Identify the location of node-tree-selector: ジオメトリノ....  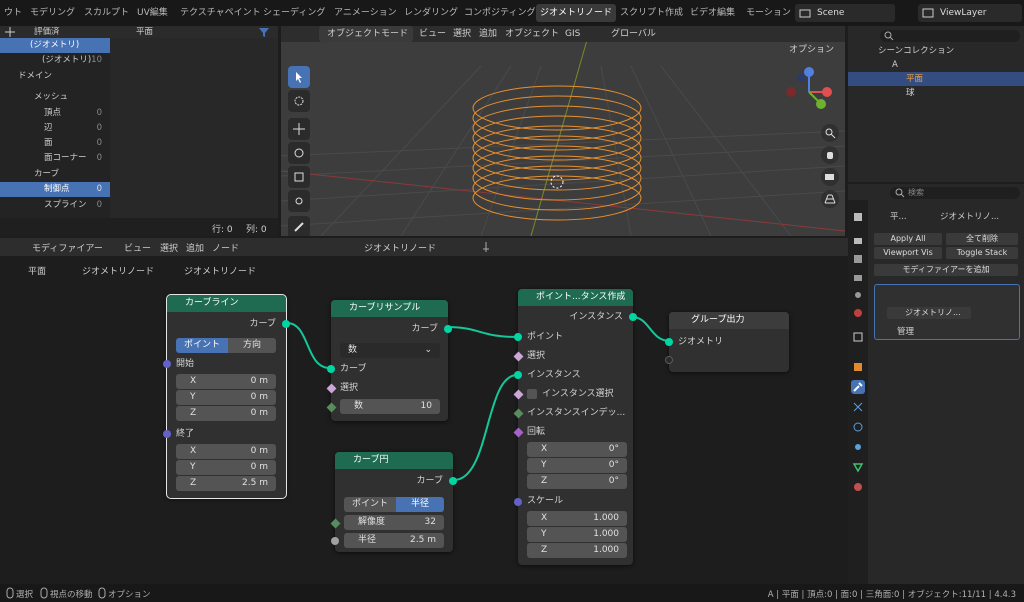
(929, 313).